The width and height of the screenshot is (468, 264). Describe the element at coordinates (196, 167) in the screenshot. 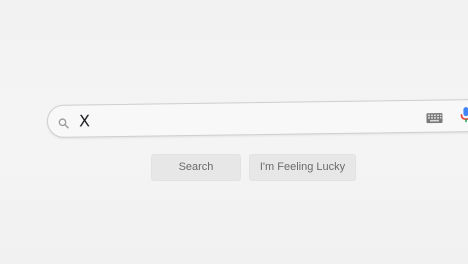

I see `search-button: Search` at that location.